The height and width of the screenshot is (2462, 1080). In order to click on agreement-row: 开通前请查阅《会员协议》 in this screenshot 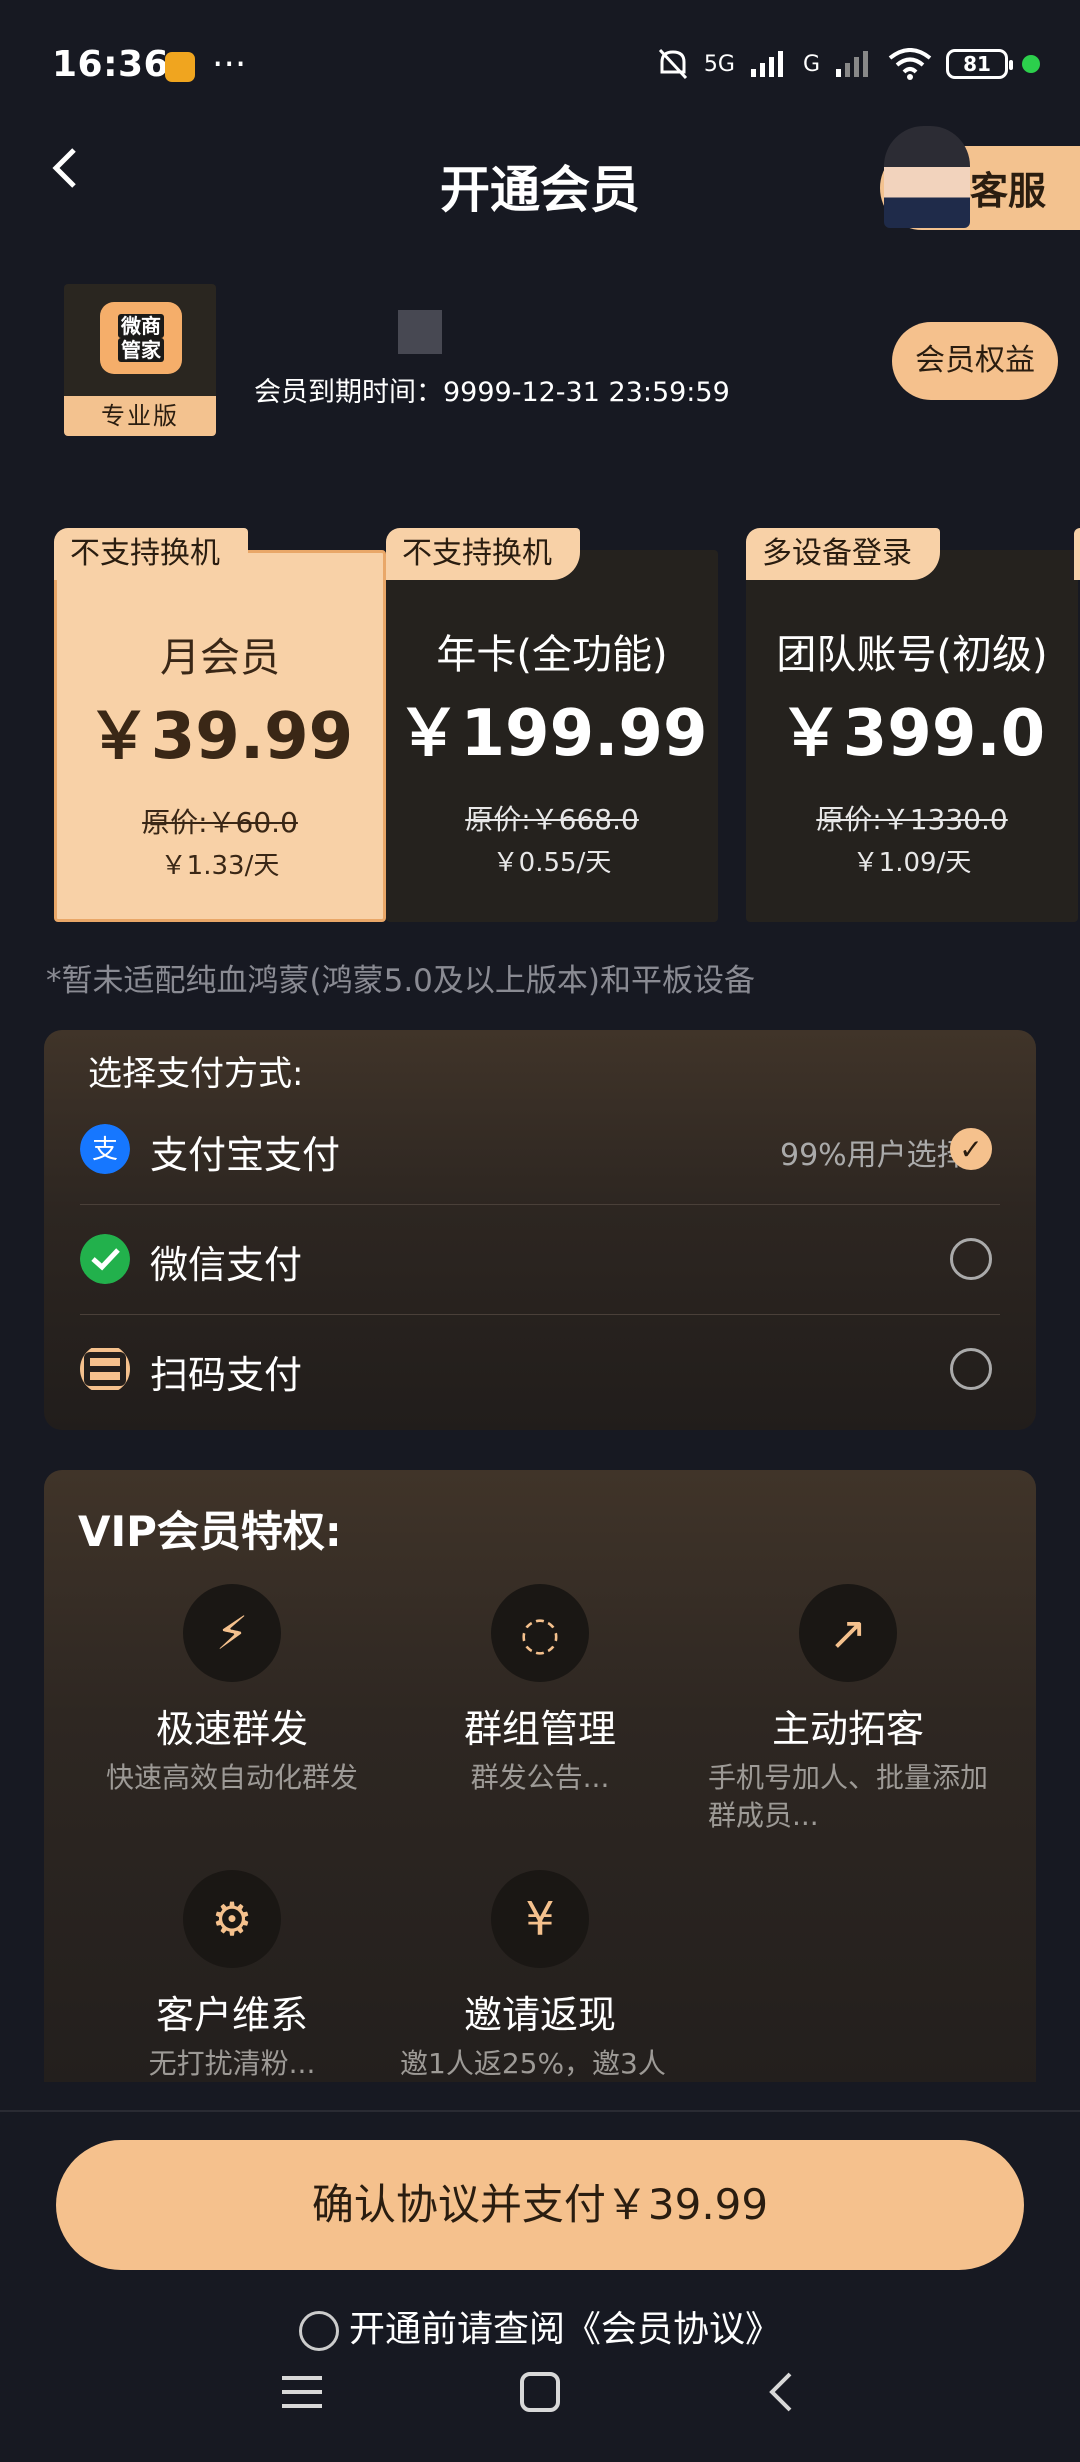, I will do `click(540, 2326)`.